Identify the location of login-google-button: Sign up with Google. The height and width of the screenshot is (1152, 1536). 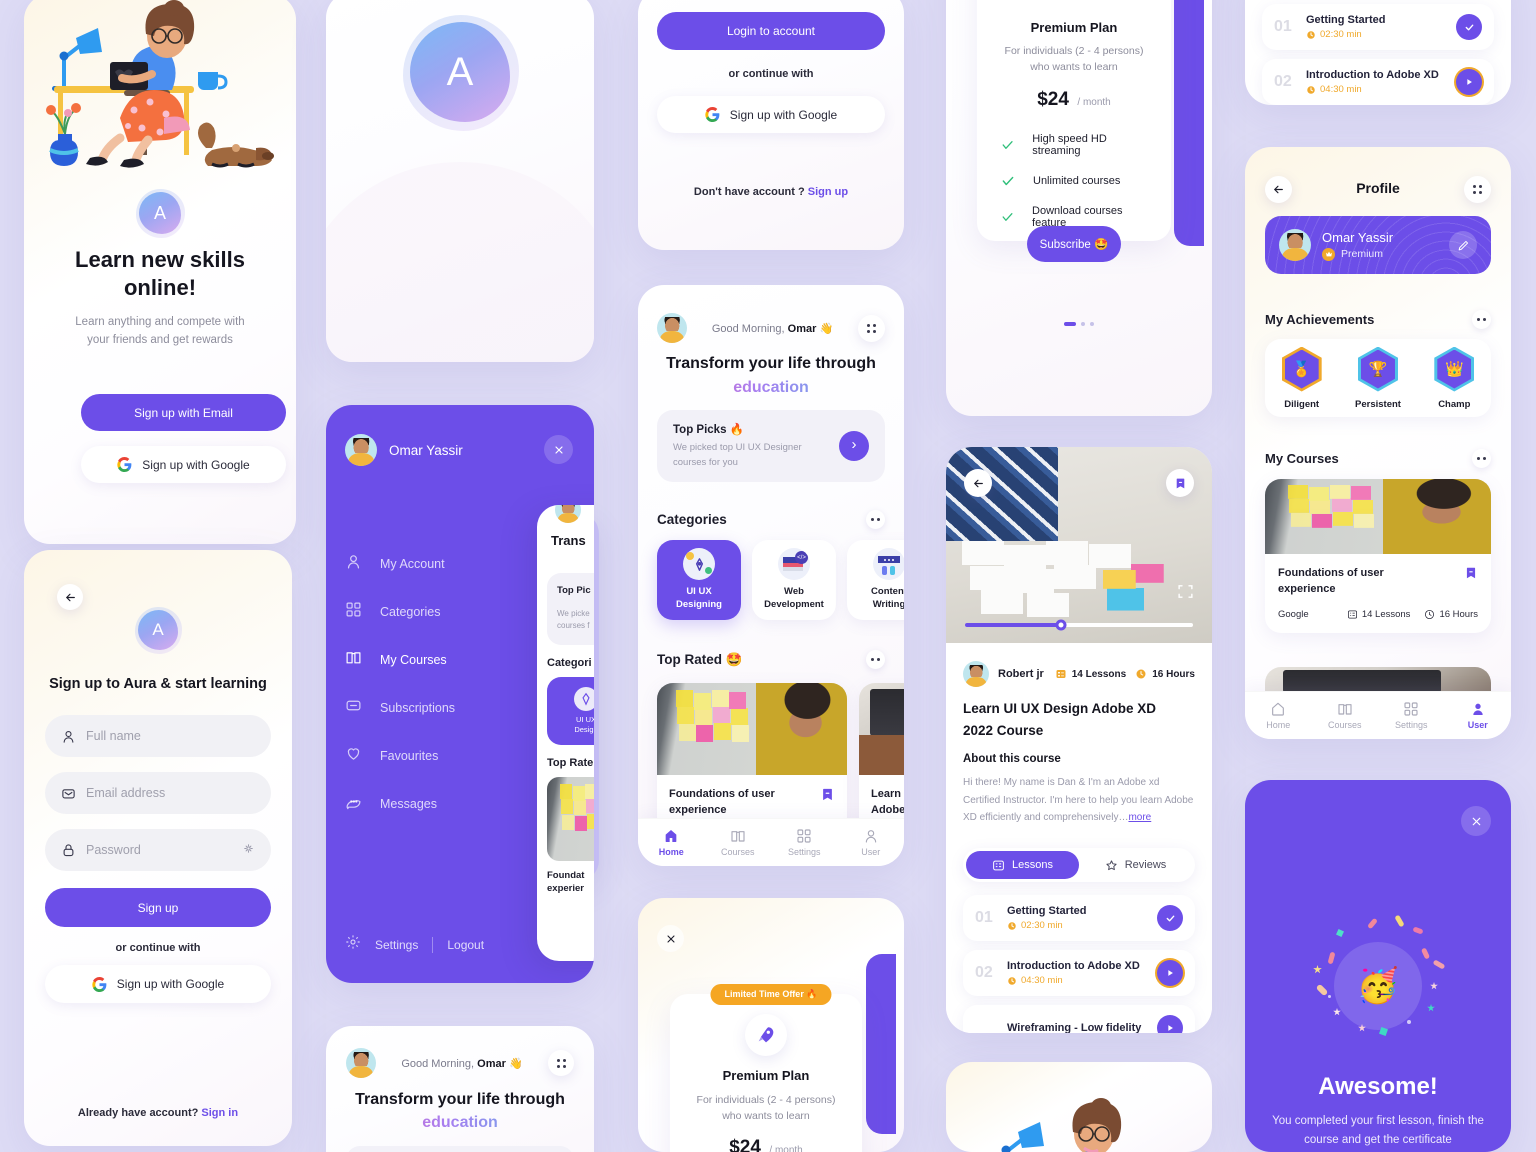
(771, 114).